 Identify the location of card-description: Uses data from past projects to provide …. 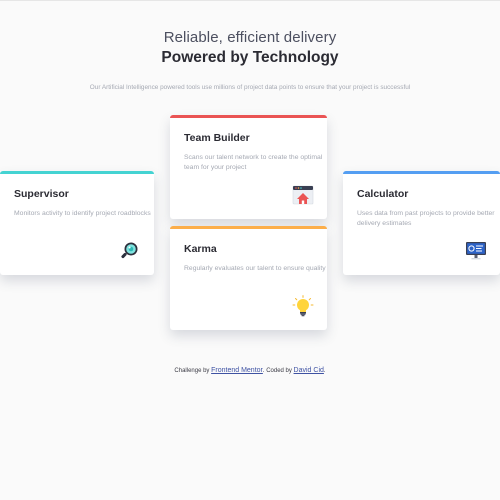
(426, 218).